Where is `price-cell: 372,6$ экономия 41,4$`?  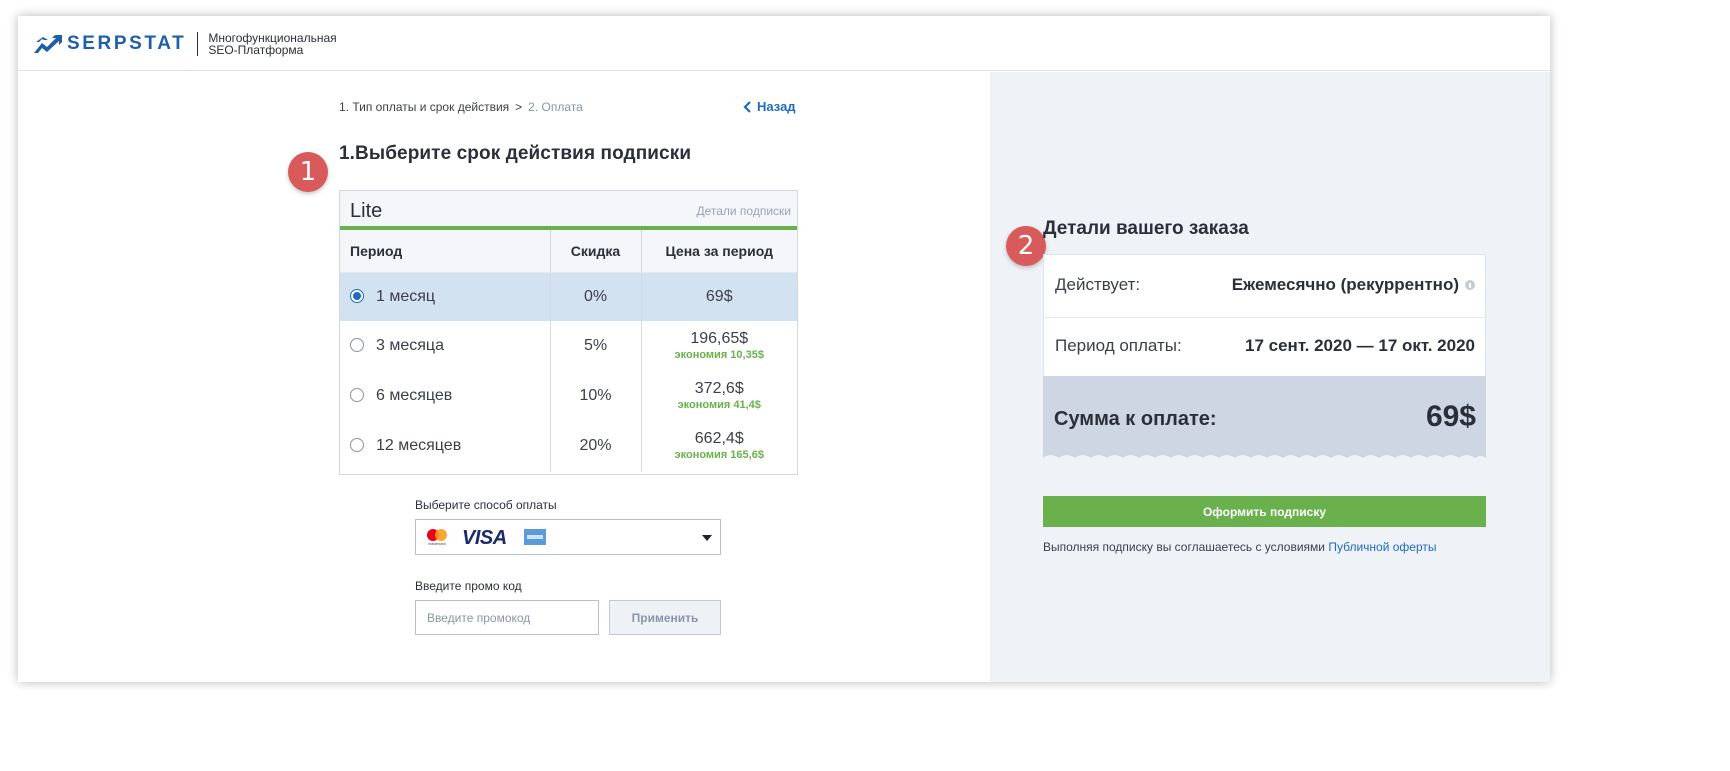
price-cell: 372,6$ экономия 41,4$ is located at coordinates (719, 396).